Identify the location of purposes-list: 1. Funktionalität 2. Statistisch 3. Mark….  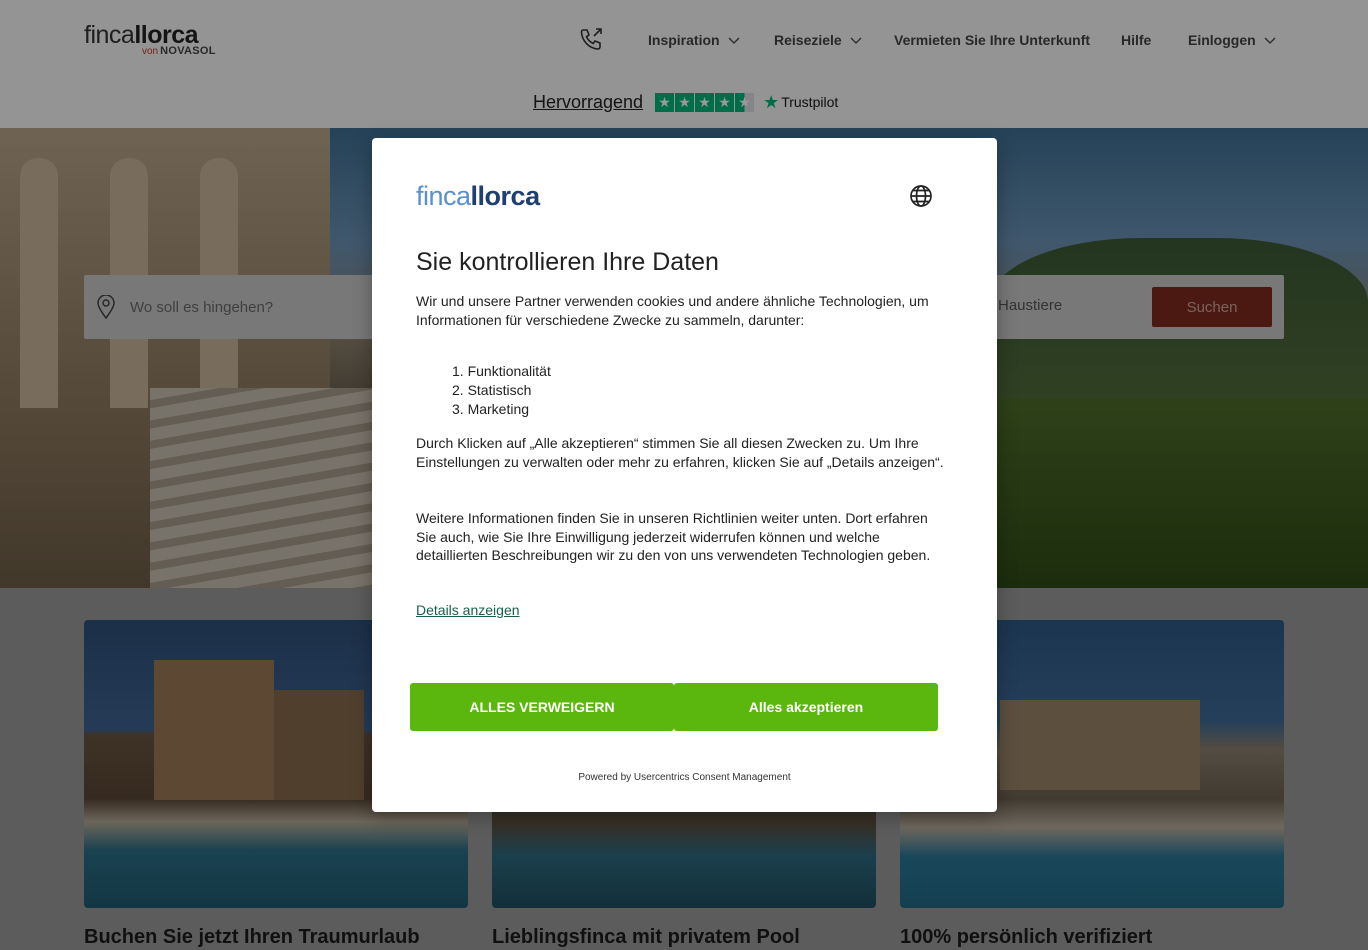
(501, 390).